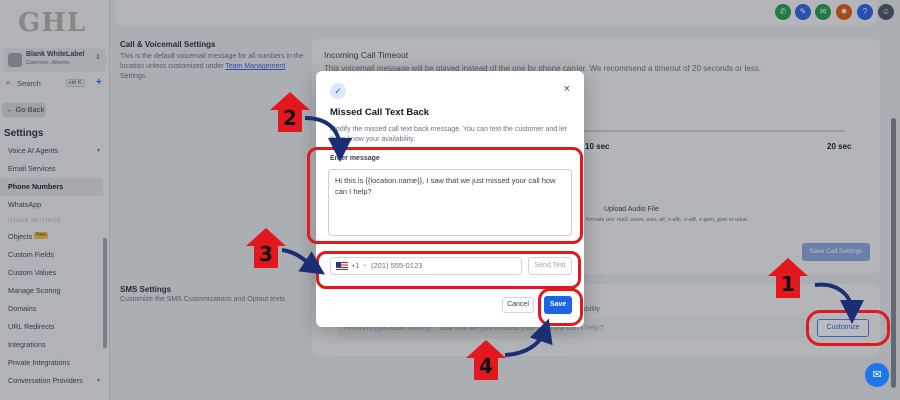 Image resolution: width=900 pixels, height=400 pixels. I want to click on close-icon: ×, so click(567, 89).